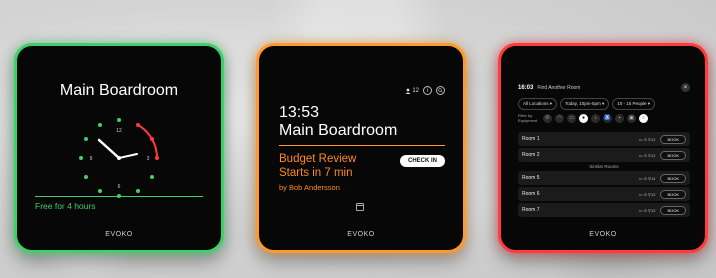 The width and height of the screenshot is (716, 278). I want to click on room-list-name: Room 2, so click(531, 155).